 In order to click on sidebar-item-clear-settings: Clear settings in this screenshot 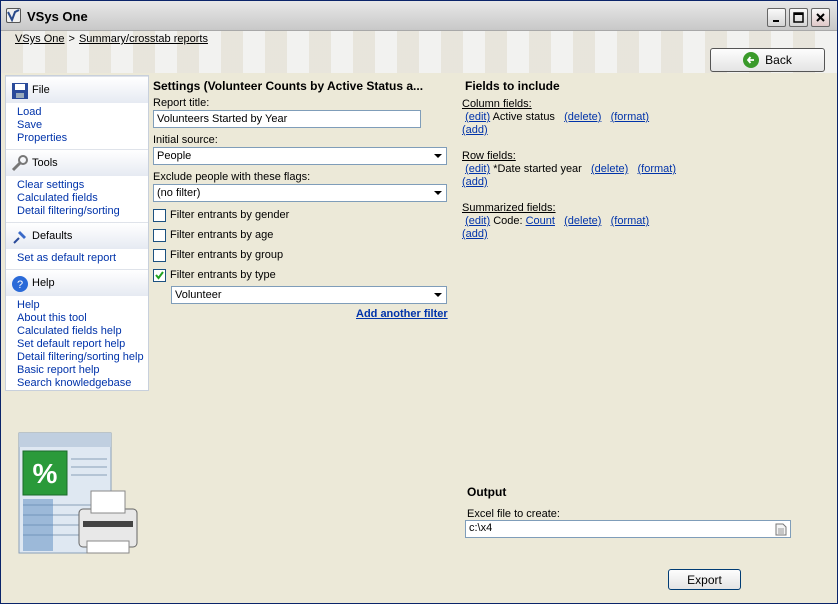, I will do `click(82, 185)`.